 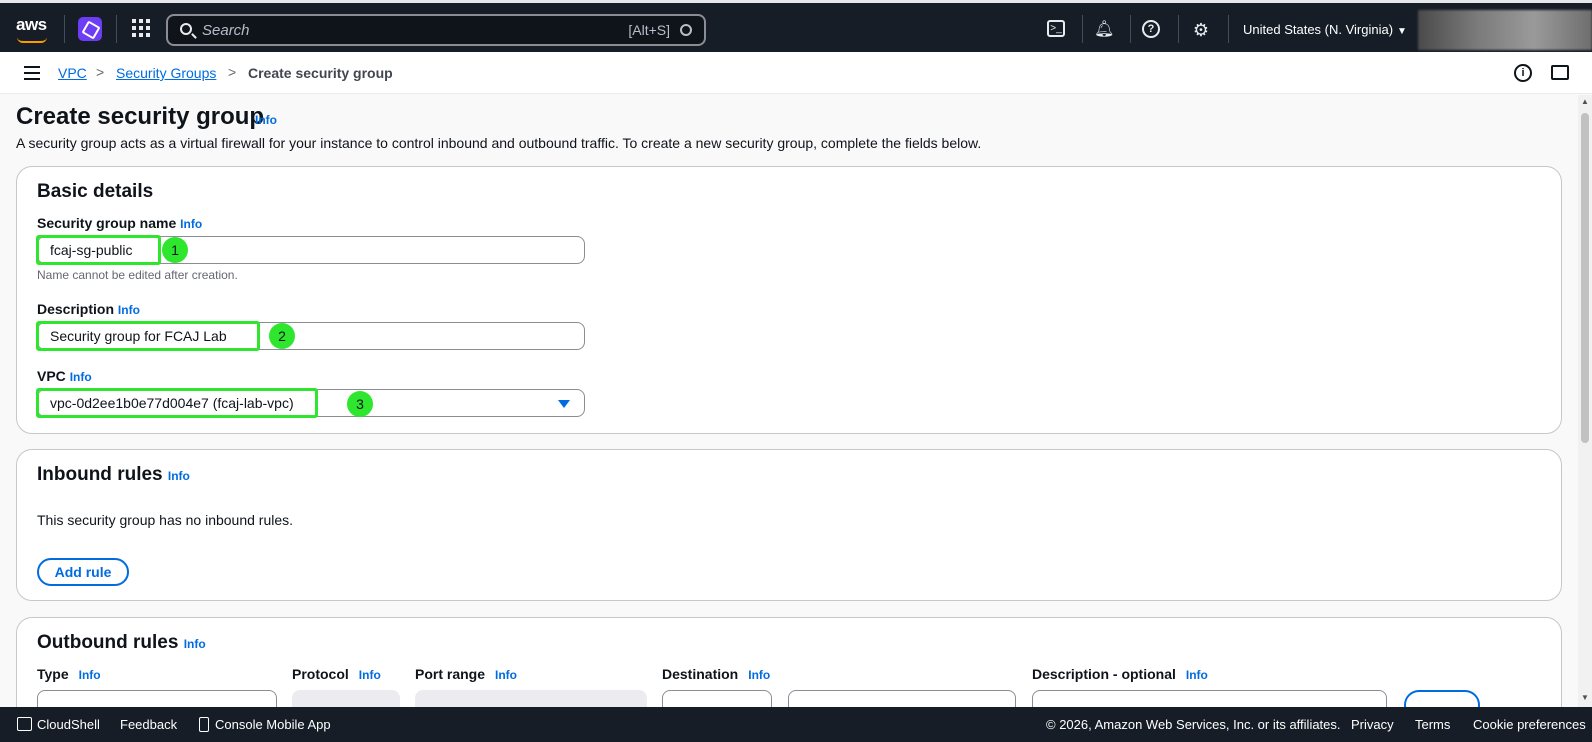 What do you see at coordinates (32, 40) in the screenshot?
I see `aws-logo-smile` at bounding box center [32, 40].